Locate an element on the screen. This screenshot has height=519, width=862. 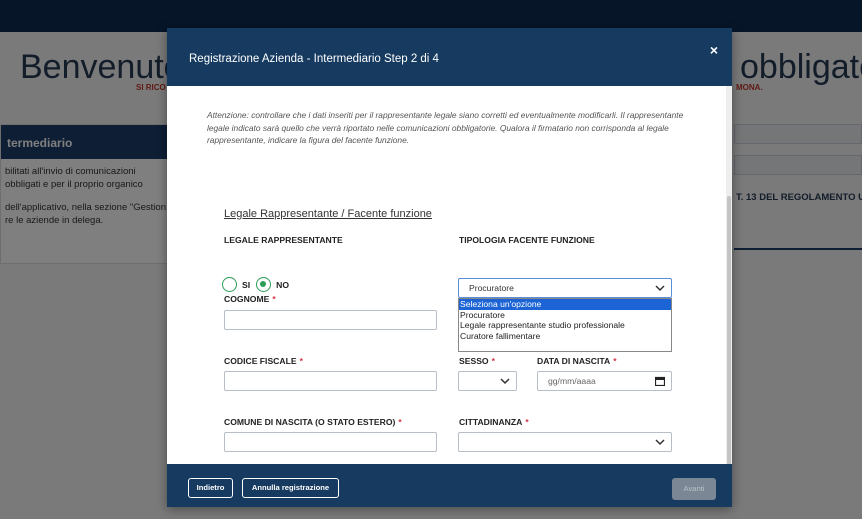
comune-nascita-label: COMUNE DI NASCITA (O STATO ESTERO) * is located at coordinates (313, 422).